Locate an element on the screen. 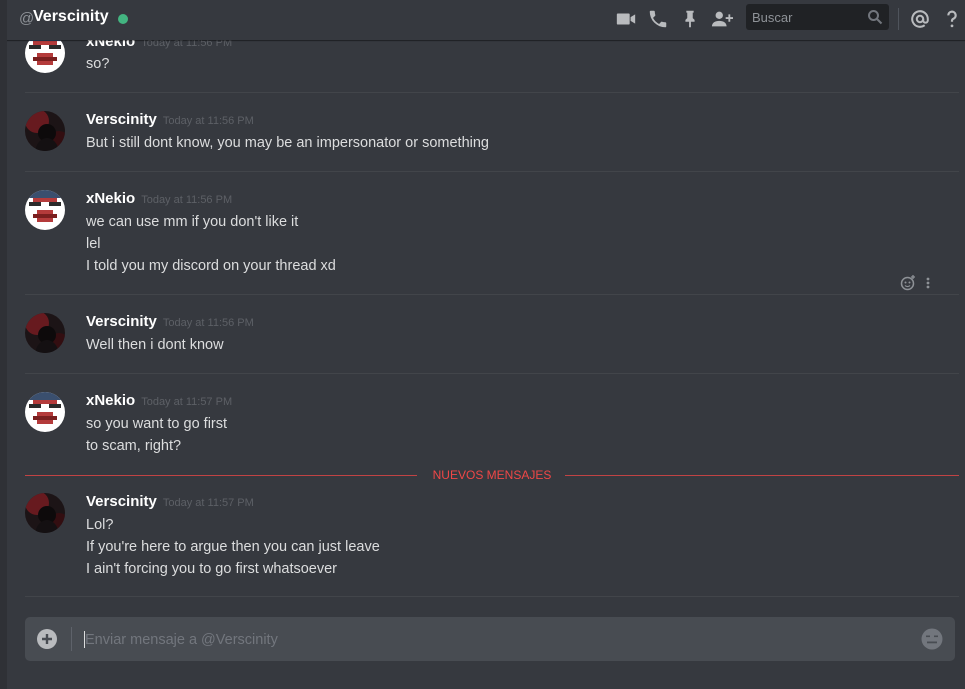 The height and width of the screenshot is (689, 965). mention-icon is located at coordinates (920, 19).